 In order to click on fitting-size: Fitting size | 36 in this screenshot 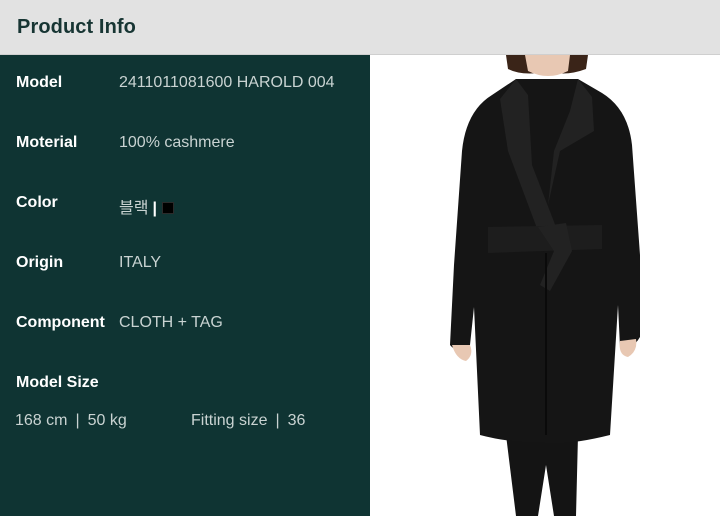, I will do `click(248, 421)`.